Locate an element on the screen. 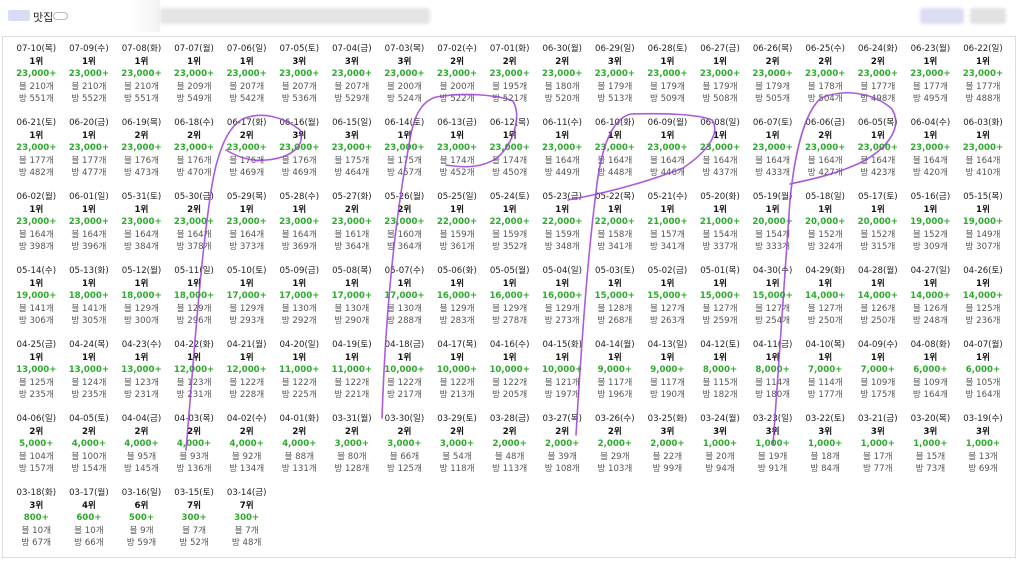 This screenshot has width=1024, height=561. day-cell: 04-17(목) 1위 10,000+ 블 122개 방 213개 is located at coordinates (457, 376).